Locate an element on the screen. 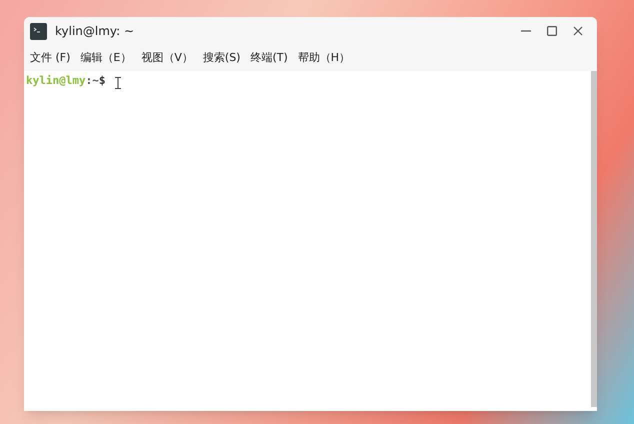  menu-item: 文件 (F) is located at coordinates (50, 58).